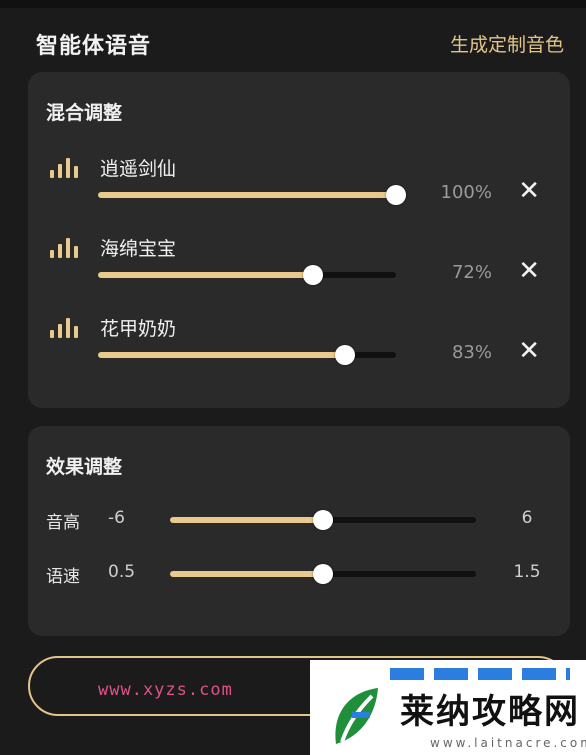  I want to click on voice-weight-percent: 83%, so click(471, 352).